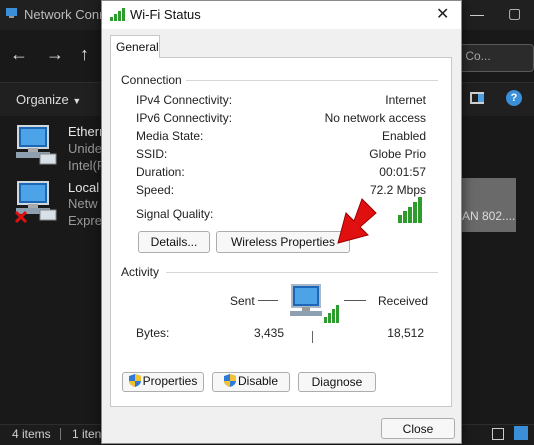 This screenshot has width=534, height=445. What do you see at coordinates (65, 14) in the screenshot?
I see `explorer-title: Network Conn` at bounding box center [65, 14].